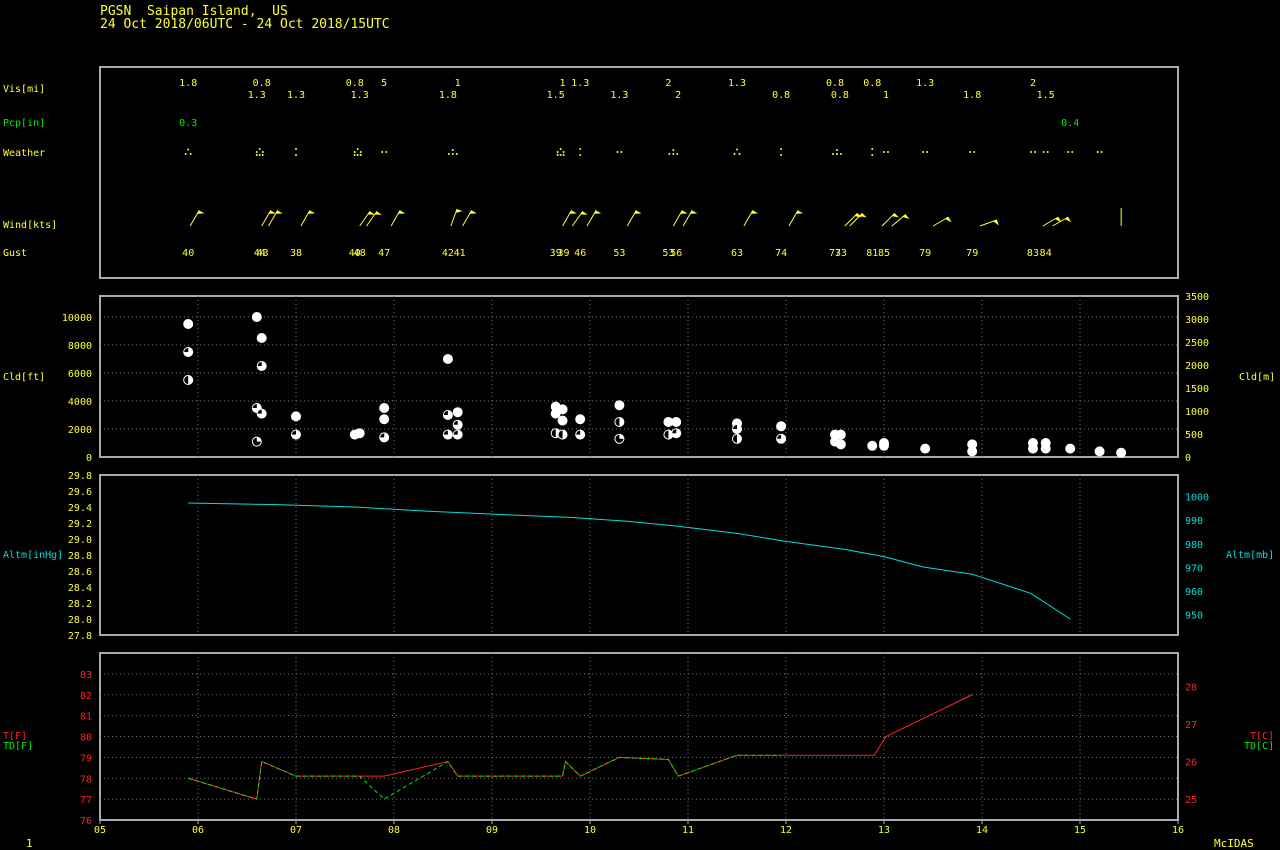 This screenshot has height=850, width=1280. What do you see at coordinates (1250, 555) in the screenshot?
I see `altimeter-mb-label: Altm[mb]` at bounding box center [1250, 555].